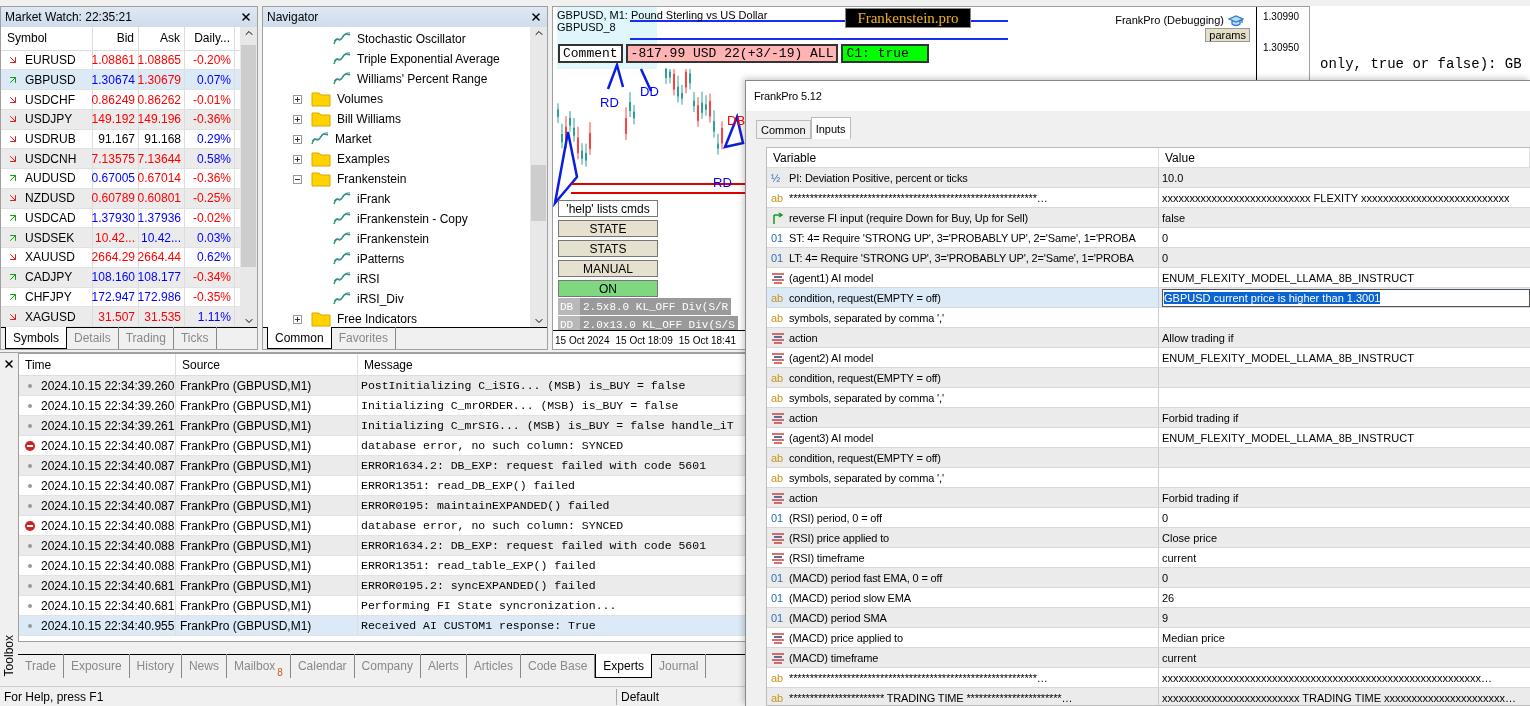 This screenshot has width=1530, height=706. I want to click on time-label: 15 Oct 18:09, so click(644, 340).